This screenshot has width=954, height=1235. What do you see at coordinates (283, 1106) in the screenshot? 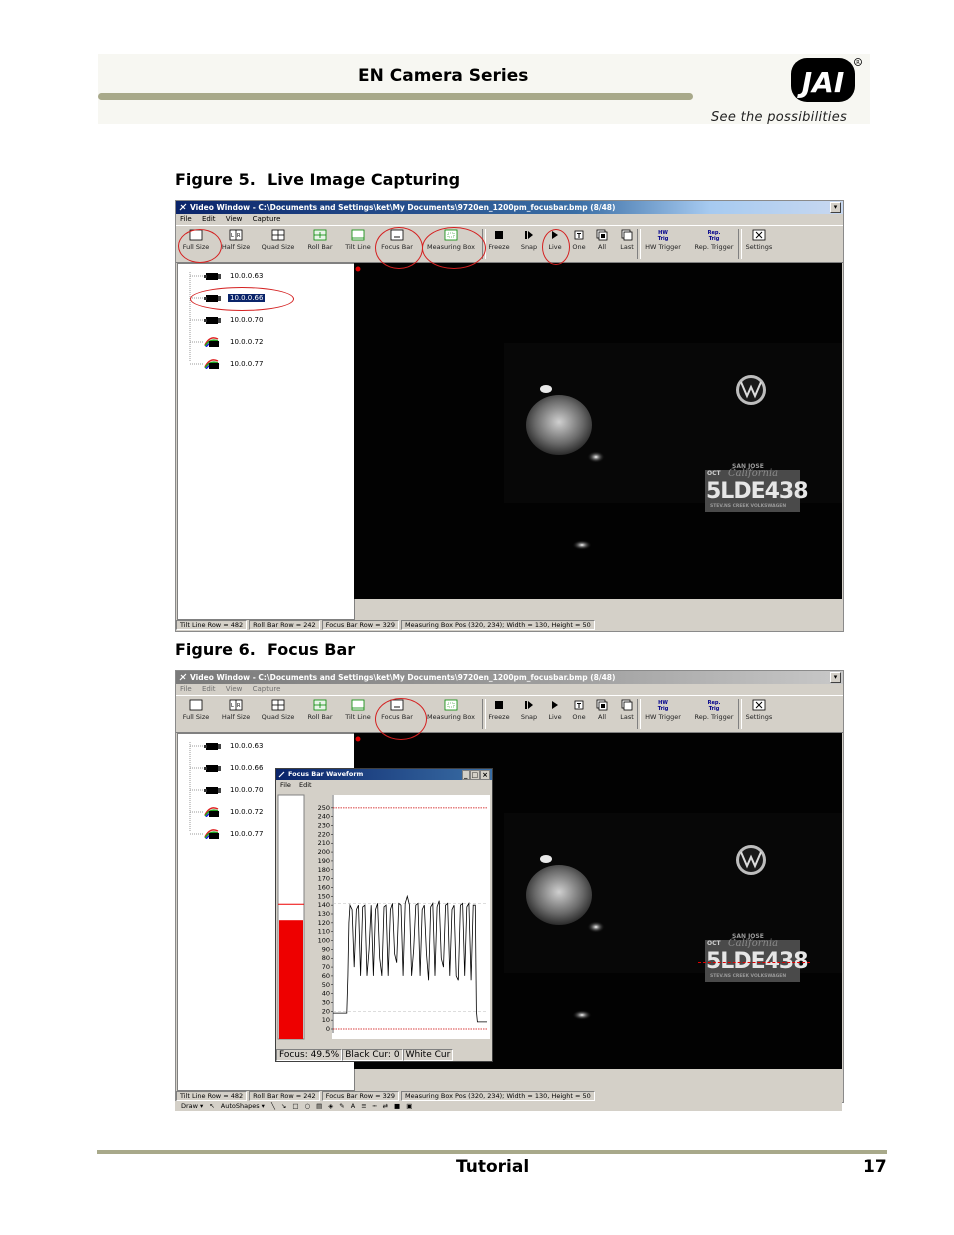
I see `arrow-tool-icon: ↘` at bounding box center [283, 1106].